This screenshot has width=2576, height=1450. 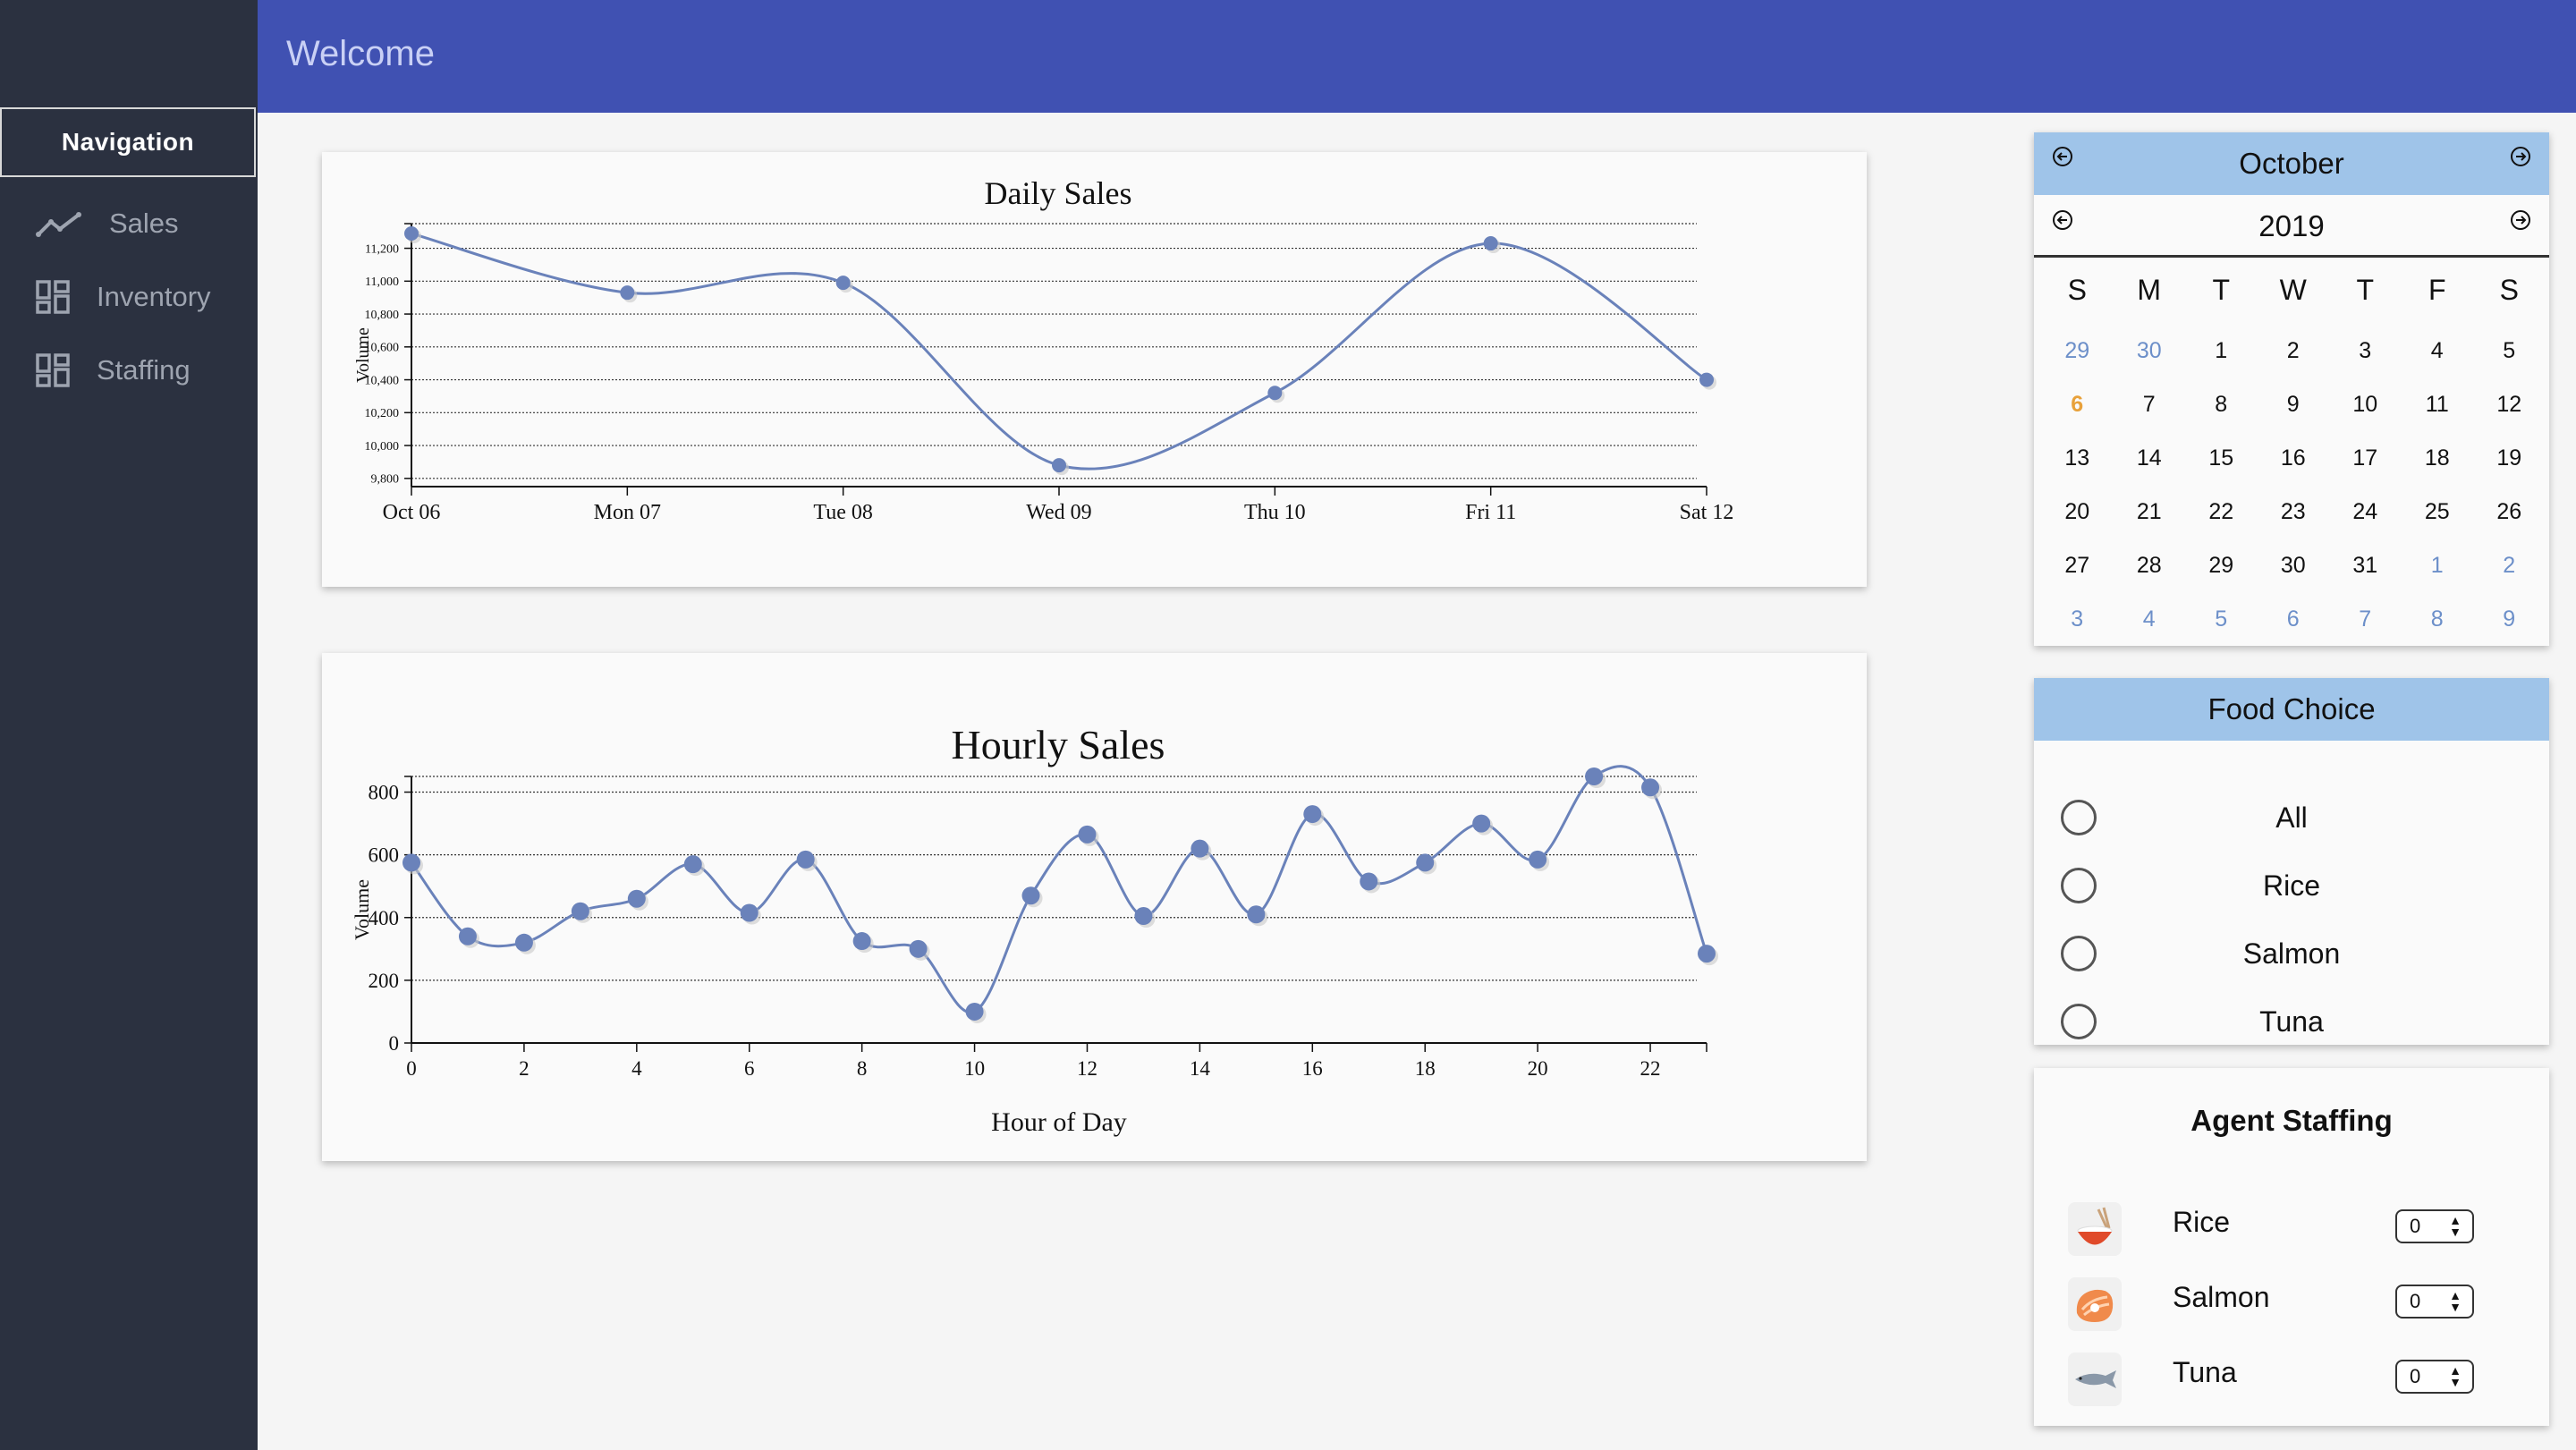 What do you see at coordinates (384, 793) in the screenshot?
I see `y-tick-label: 800` at bounding box center [384, 793].